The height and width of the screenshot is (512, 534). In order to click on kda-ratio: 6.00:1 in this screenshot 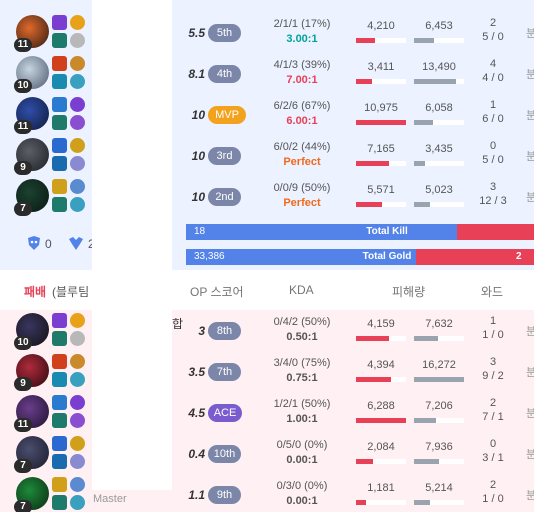, I will do `click(302, 121)`.